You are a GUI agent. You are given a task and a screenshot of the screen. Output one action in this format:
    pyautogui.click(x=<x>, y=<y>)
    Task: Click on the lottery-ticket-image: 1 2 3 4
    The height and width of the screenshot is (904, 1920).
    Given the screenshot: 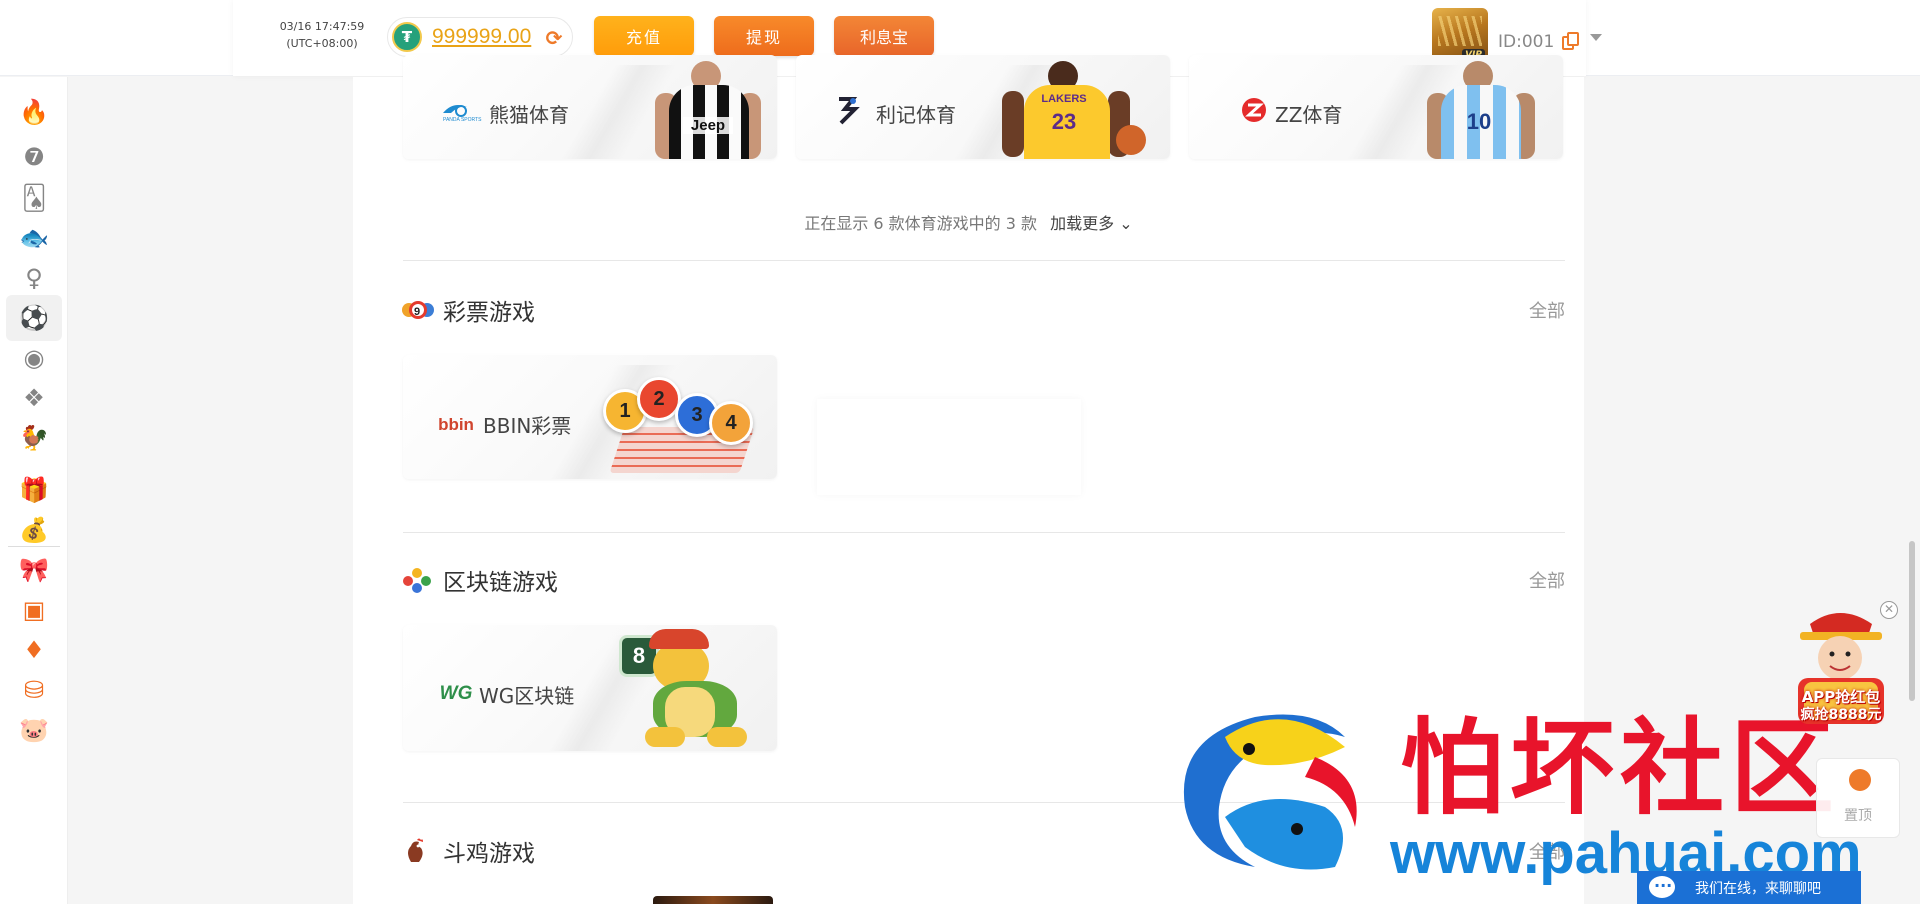 What is the action you would take?
    pyautogui.click(x=685, y=427)
    